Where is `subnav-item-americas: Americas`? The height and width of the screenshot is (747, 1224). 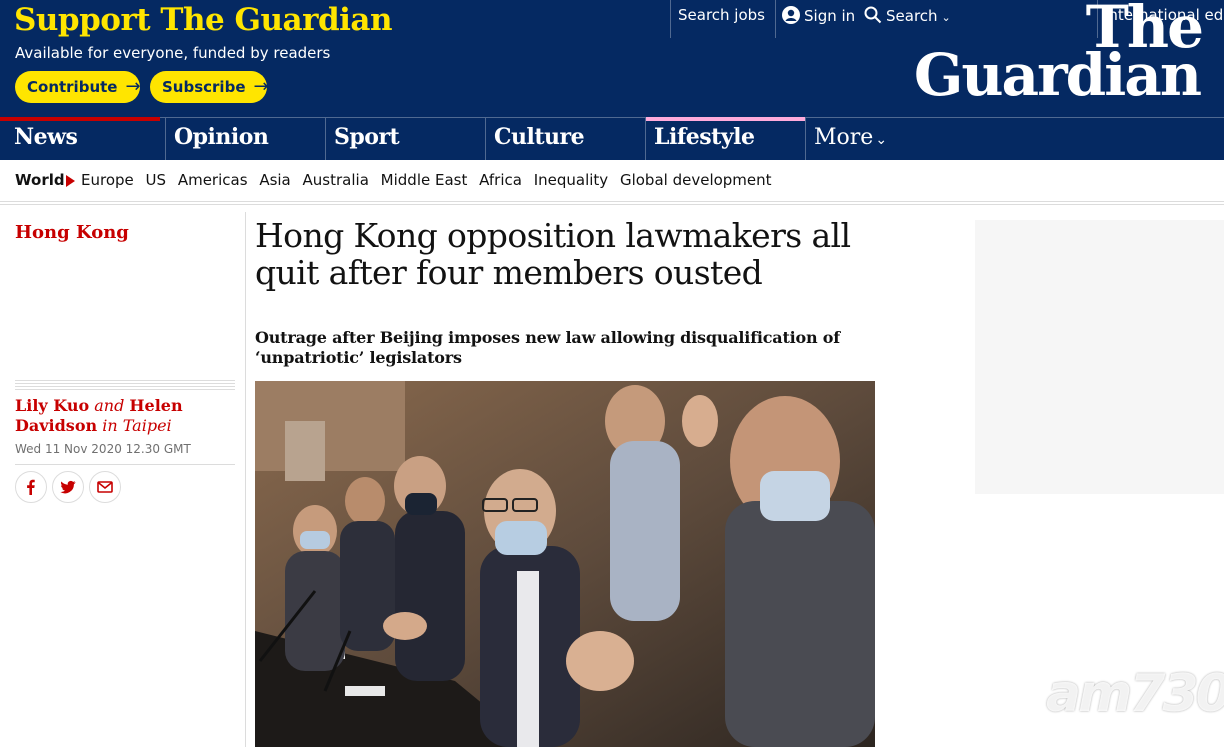 subnav-item-americas: Americas is located at coordinates (213, 180).